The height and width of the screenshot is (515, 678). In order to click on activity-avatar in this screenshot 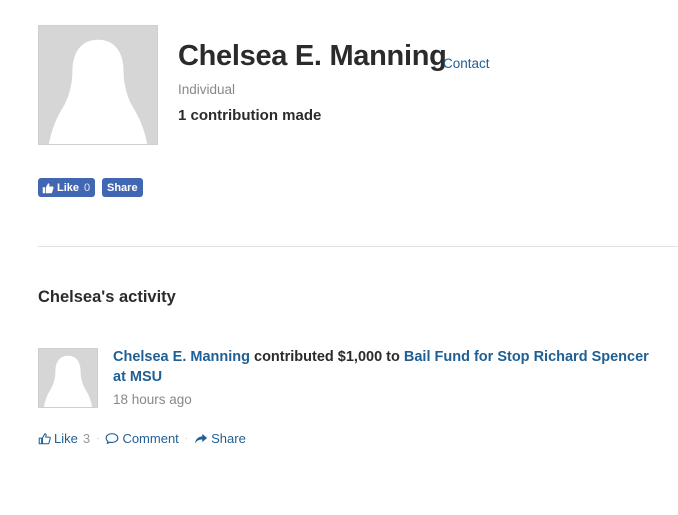, I will do `click(68, 378)`.